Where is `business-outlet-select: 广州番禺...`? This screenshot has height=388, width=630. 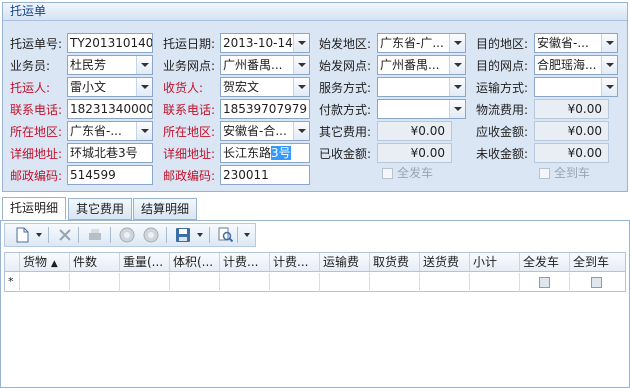 business-outlet-select: 广州番禺... is located at coordinates (265, 65).